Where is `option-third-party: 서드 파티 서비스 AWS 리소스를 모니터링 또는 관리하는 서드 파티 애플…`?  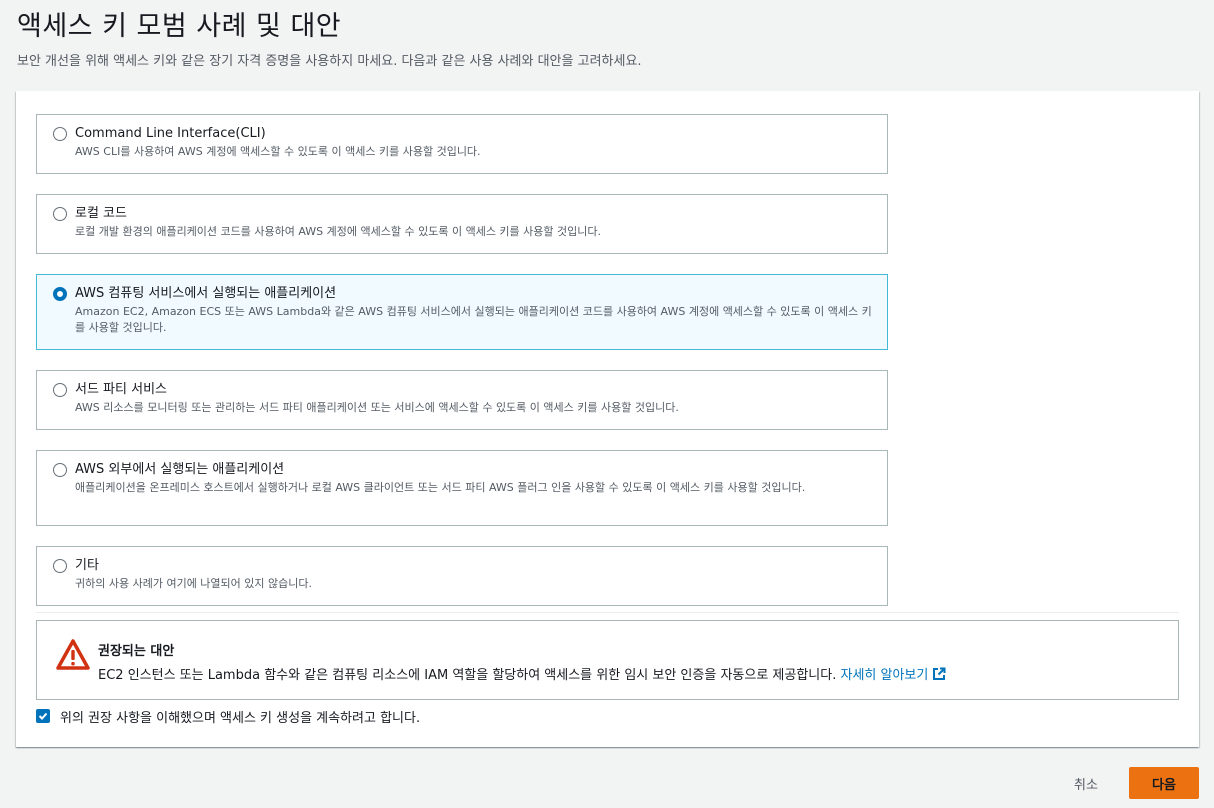 option-third-party: 서드 파티 서비스 AWS 리소스를 모니터링 또는 관리하는 서드 파티 애플… is located at coordinates (462, 400).